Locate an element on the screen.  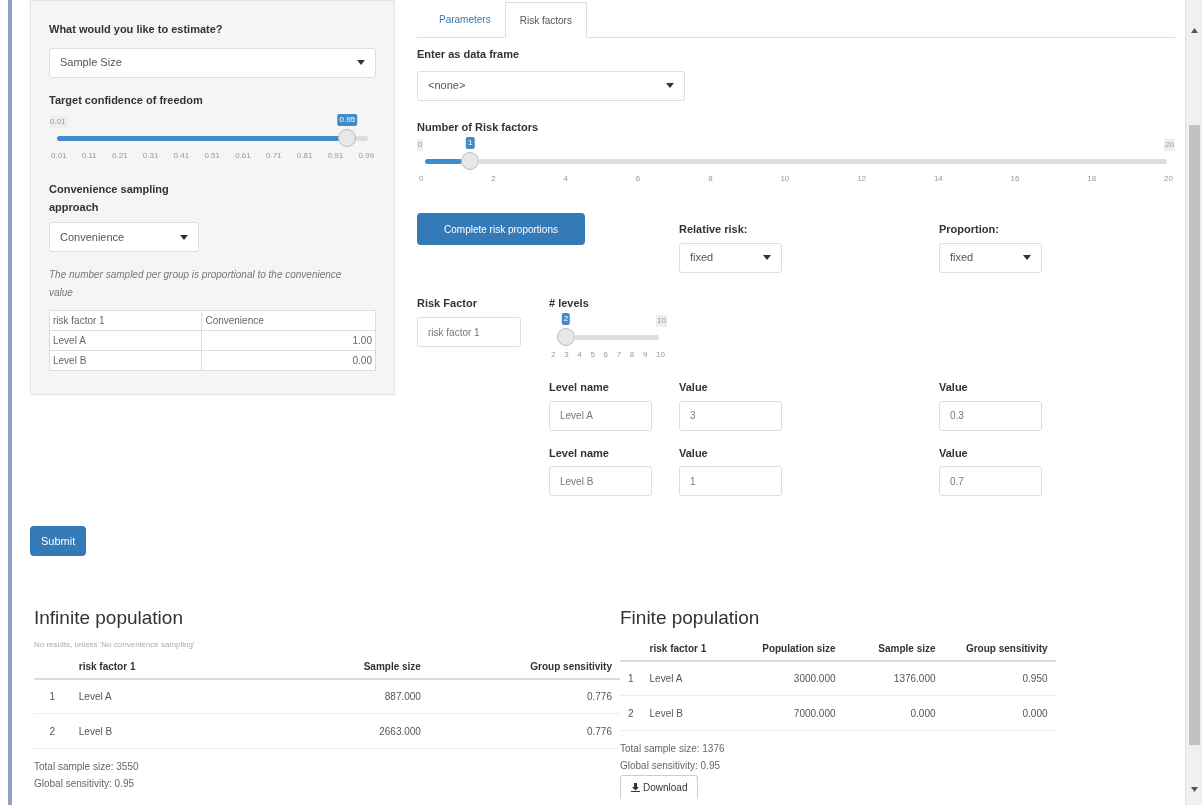
tick-label: 0.21 is located at coordinates (120, 156).